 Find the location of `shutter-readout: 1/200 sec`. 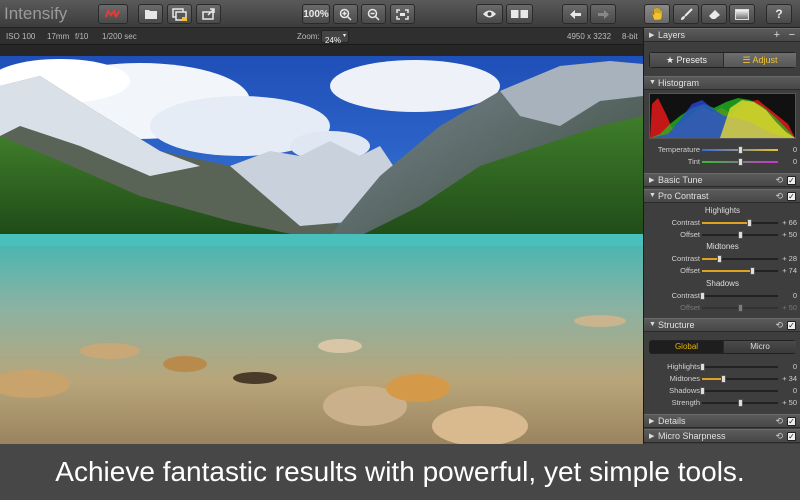

shutter-readout: 1/200 sec is located at coordinates (119, 36).